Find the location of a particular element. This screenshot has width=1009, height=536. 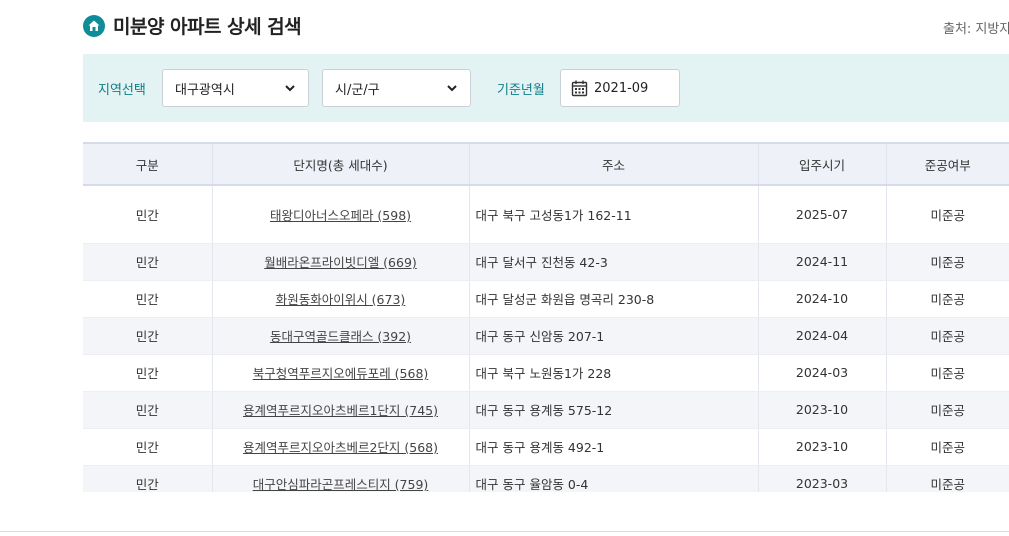

district-select: 시/군/구 is located at coordinates (396, 88).